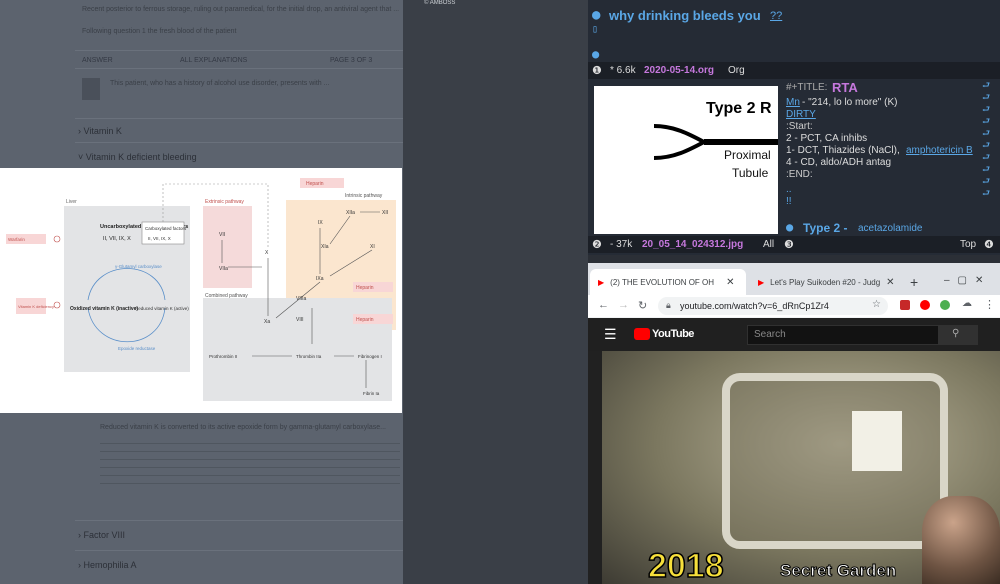 This screenshot has width=1000, height=584. What do you see at coordinates (372, 247) in the screenshot?
I see `node-xi: XI` at bounding box center [372, 247].